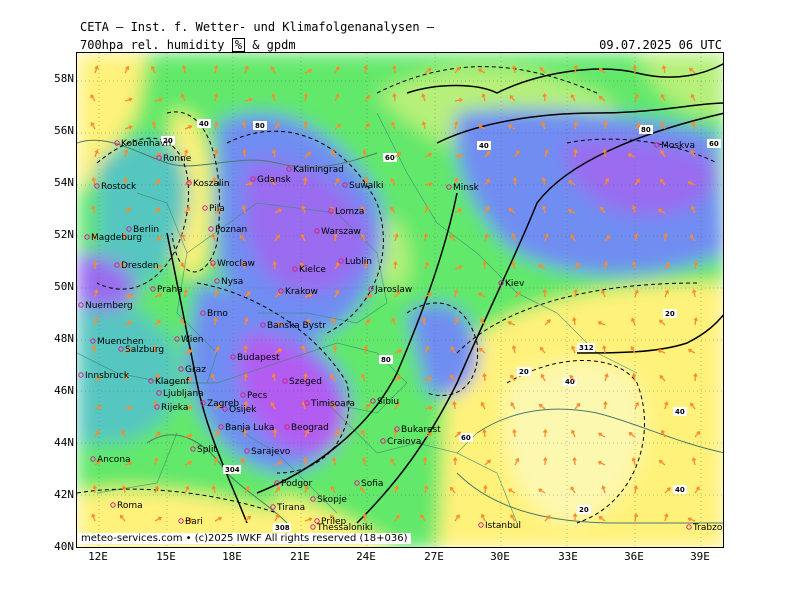 The image size is (800, 600). Describe the element at coordinates (586, 348) in the screenshot. I see `contour-label: 312` at that location.